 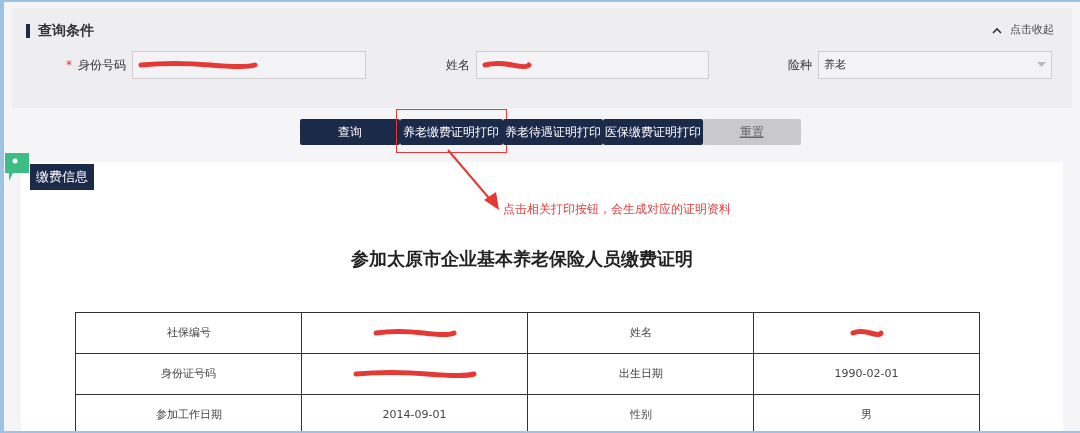 What do you see at coordinates (62, 177) in the screenshot?
I see `section-tag: 缴费信息` at bounding box center [62, 177].